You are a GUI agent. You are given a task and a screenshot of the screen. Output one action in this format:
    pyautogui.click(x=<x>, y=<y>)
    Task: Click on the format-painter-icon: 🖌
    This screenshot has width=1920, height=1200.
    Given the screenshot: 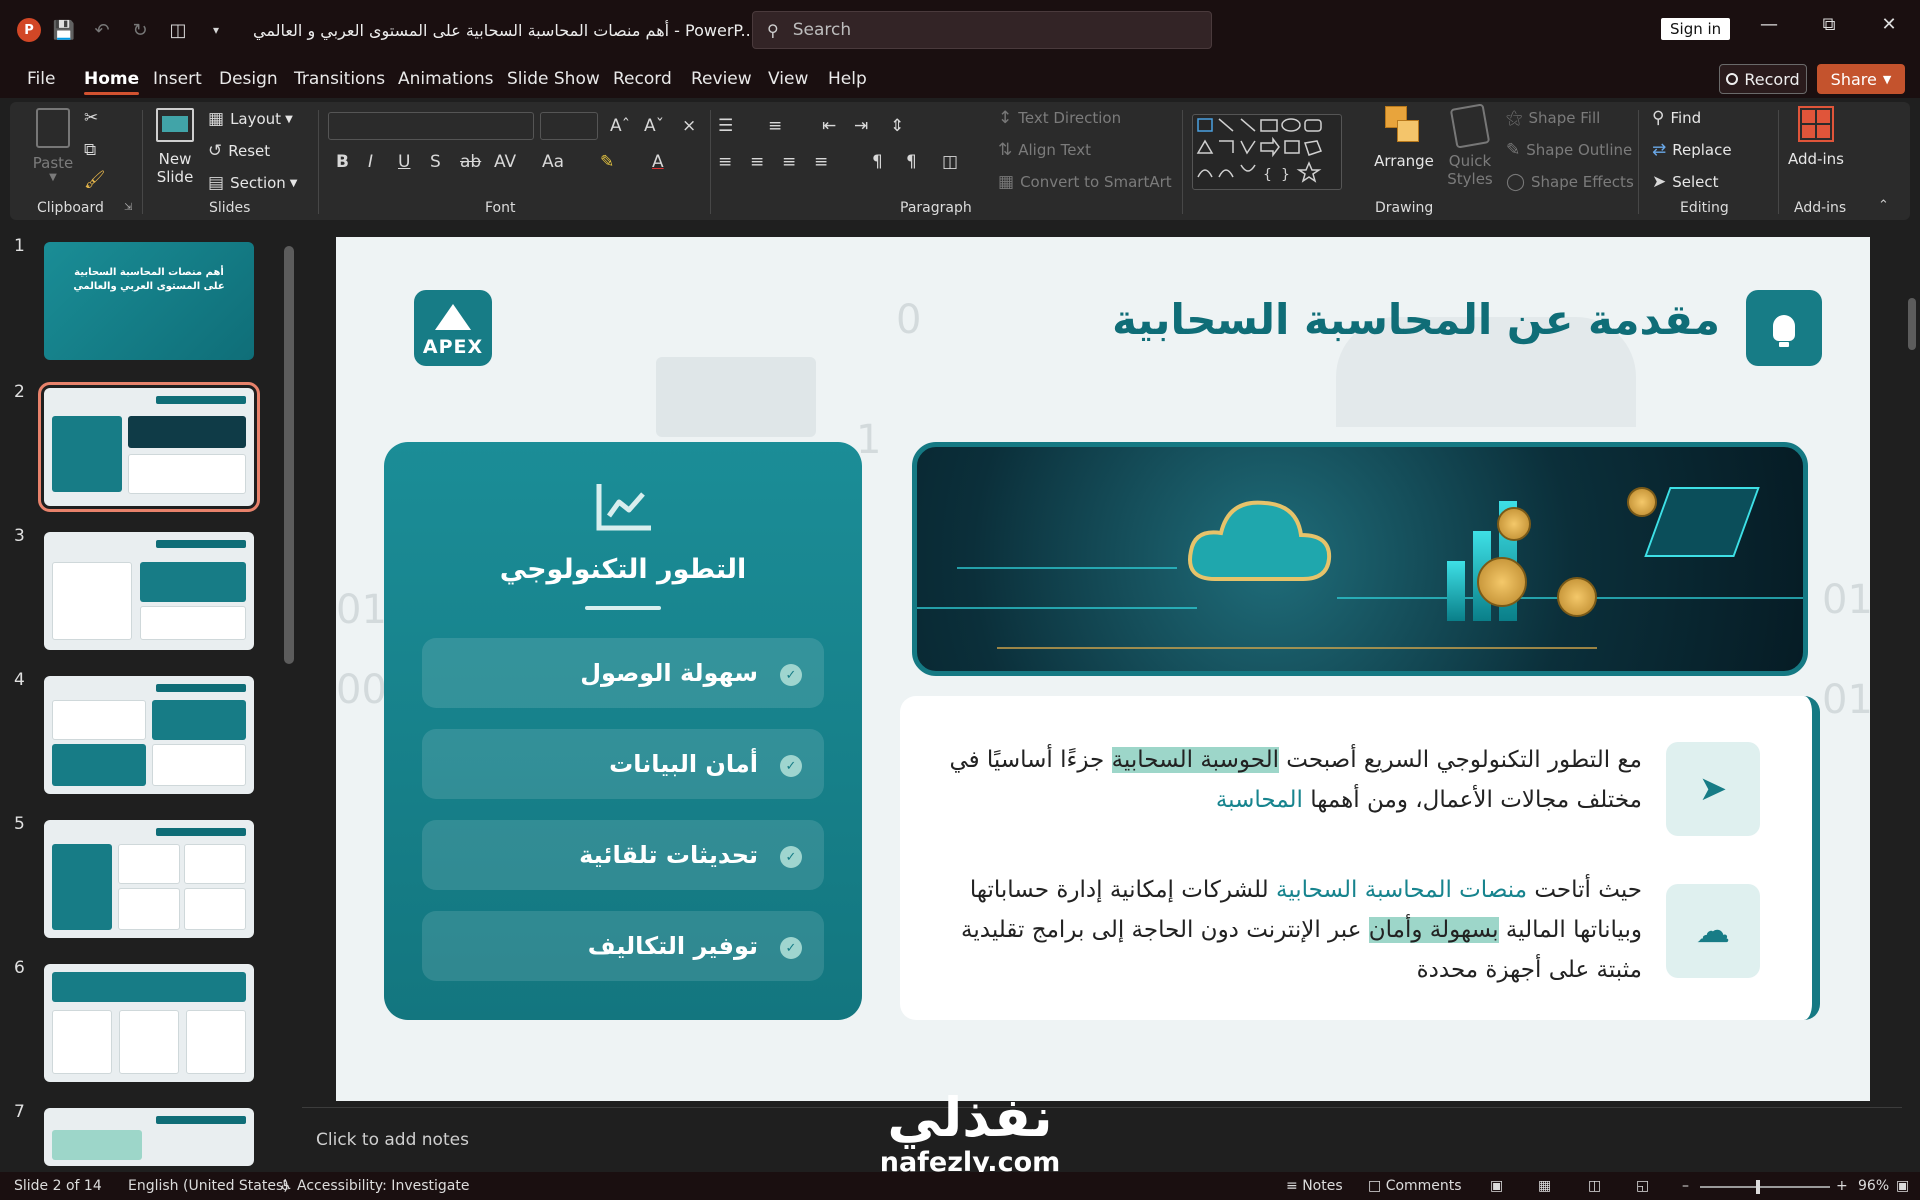 What is the action you would take?
    pyautogui.click(x=95, y=180)
    